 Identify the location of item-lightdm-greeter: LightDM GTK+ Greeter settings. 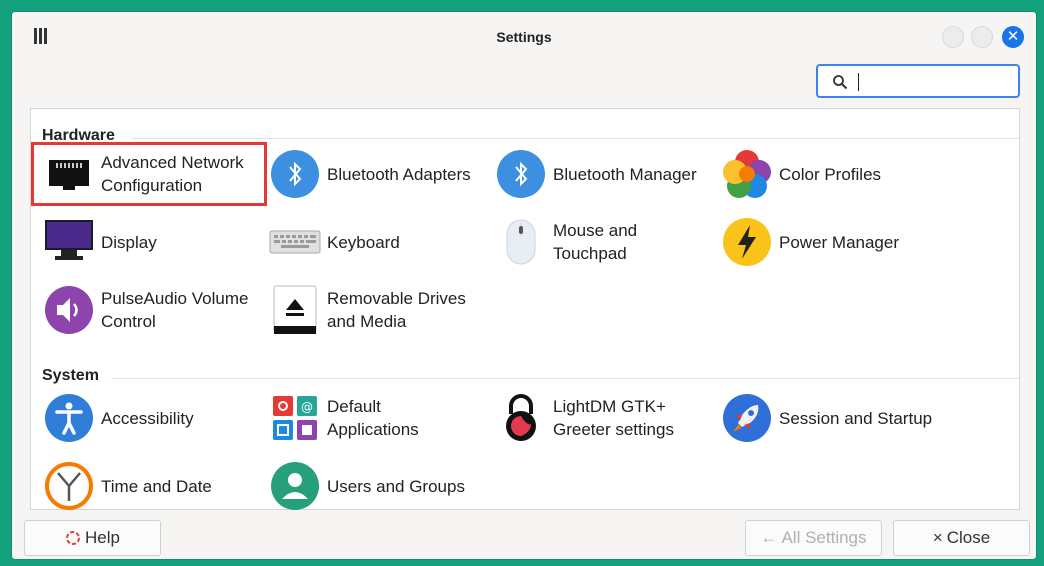
(607, 418).